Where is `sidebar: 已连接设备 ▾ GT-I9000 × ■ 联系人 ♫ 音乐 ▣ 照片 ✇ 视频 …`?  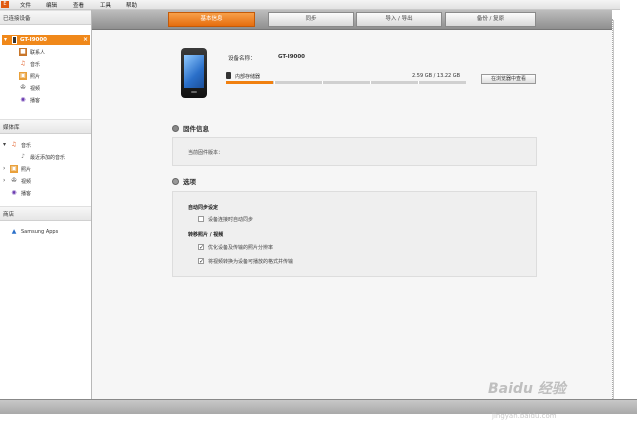 sidebar: 已连接设备 ▾ GT-I9000 × ■ 联系人 ♫ 音乐 ▣ 照片 ✇ 视频 … is located at coordinates (46, 204).